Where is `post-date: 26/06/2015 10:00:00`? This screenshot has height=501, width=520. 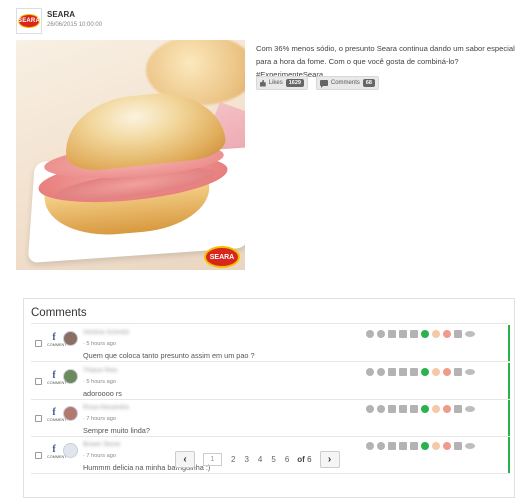
post-date: 26/06/2015 10:00:00 is located at coordinates (75, 25).